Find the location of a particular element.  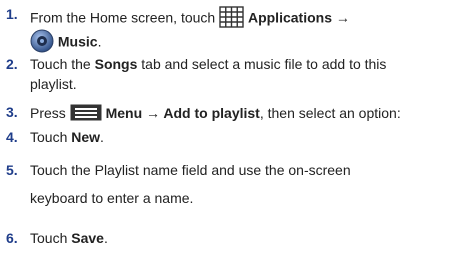

step-2-line-2: playlist. is located at coordinates (53, 84).